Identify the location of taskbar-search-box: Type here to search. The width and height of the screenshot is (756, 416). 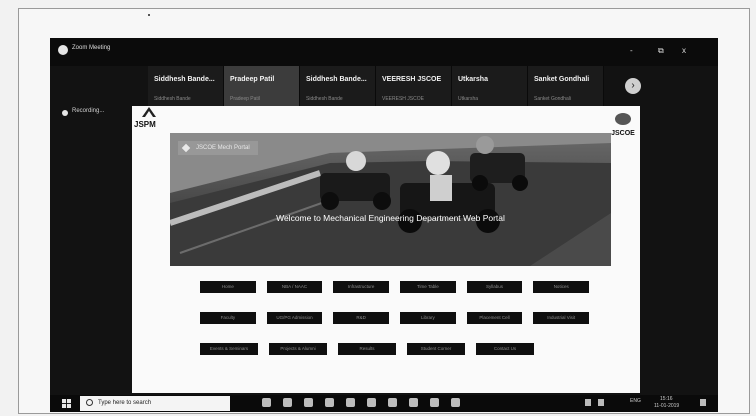
(155, 403).